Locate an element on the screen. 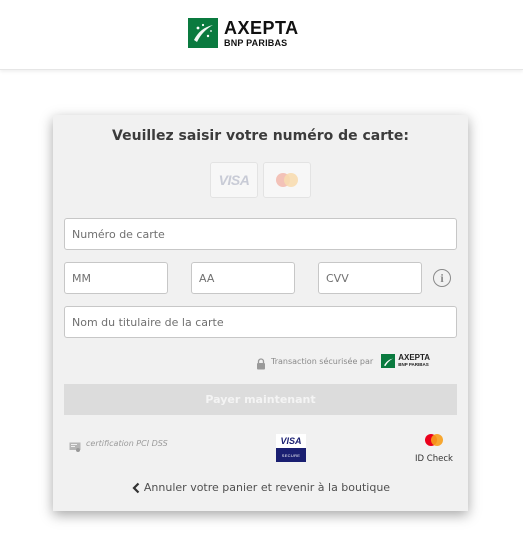 The height and width of the screenshot is (534, 523). pay-now-button: Payer maintenant is located at coordinates (260, 399).